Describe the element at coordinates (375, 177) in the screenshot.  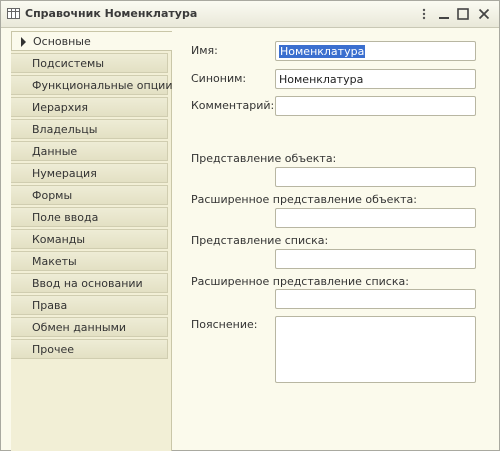
I see `object-presentation-field` at that location.